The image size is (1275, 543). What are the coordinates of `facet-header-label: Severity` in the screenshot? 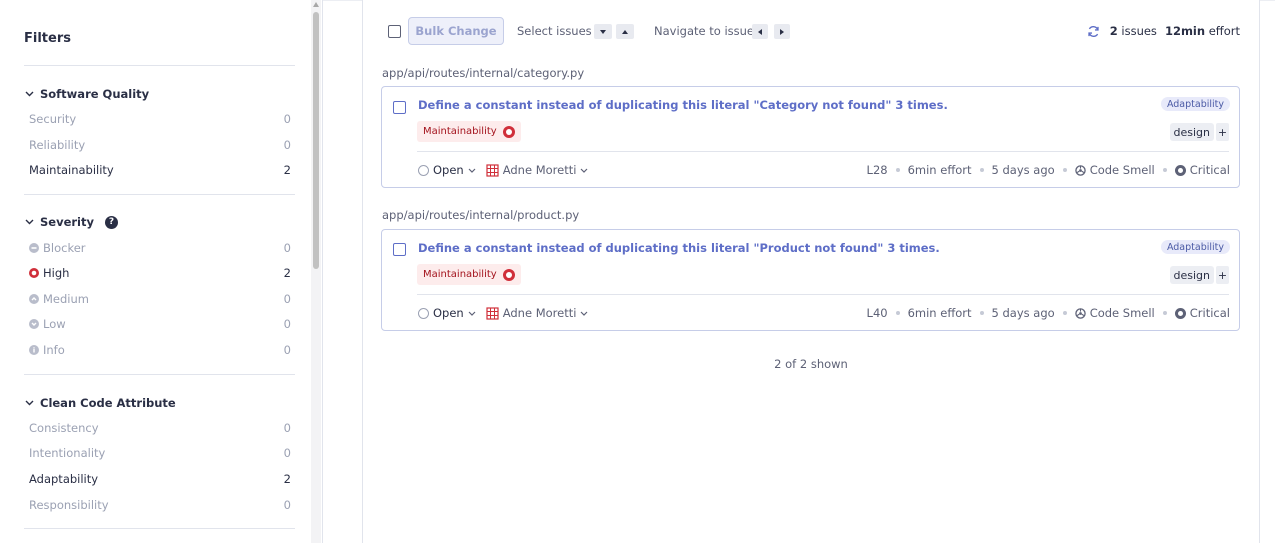 It's located at (67, 222).